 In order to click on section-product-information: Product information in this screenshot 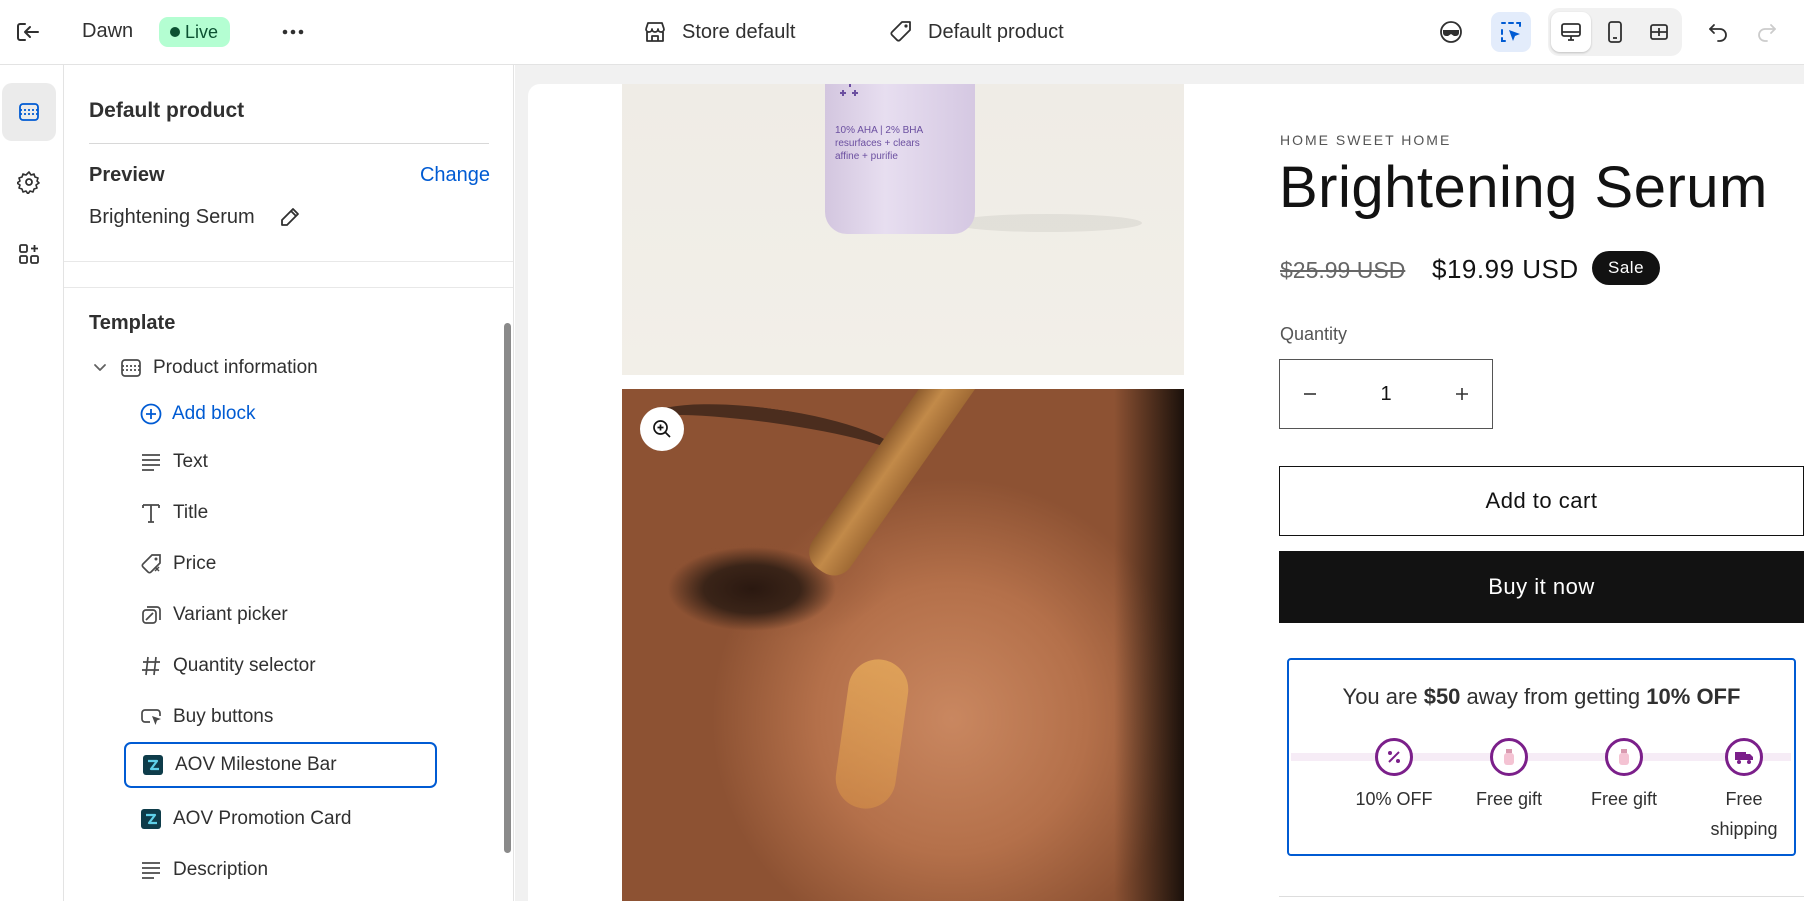, I will do `click(203, 368)`.